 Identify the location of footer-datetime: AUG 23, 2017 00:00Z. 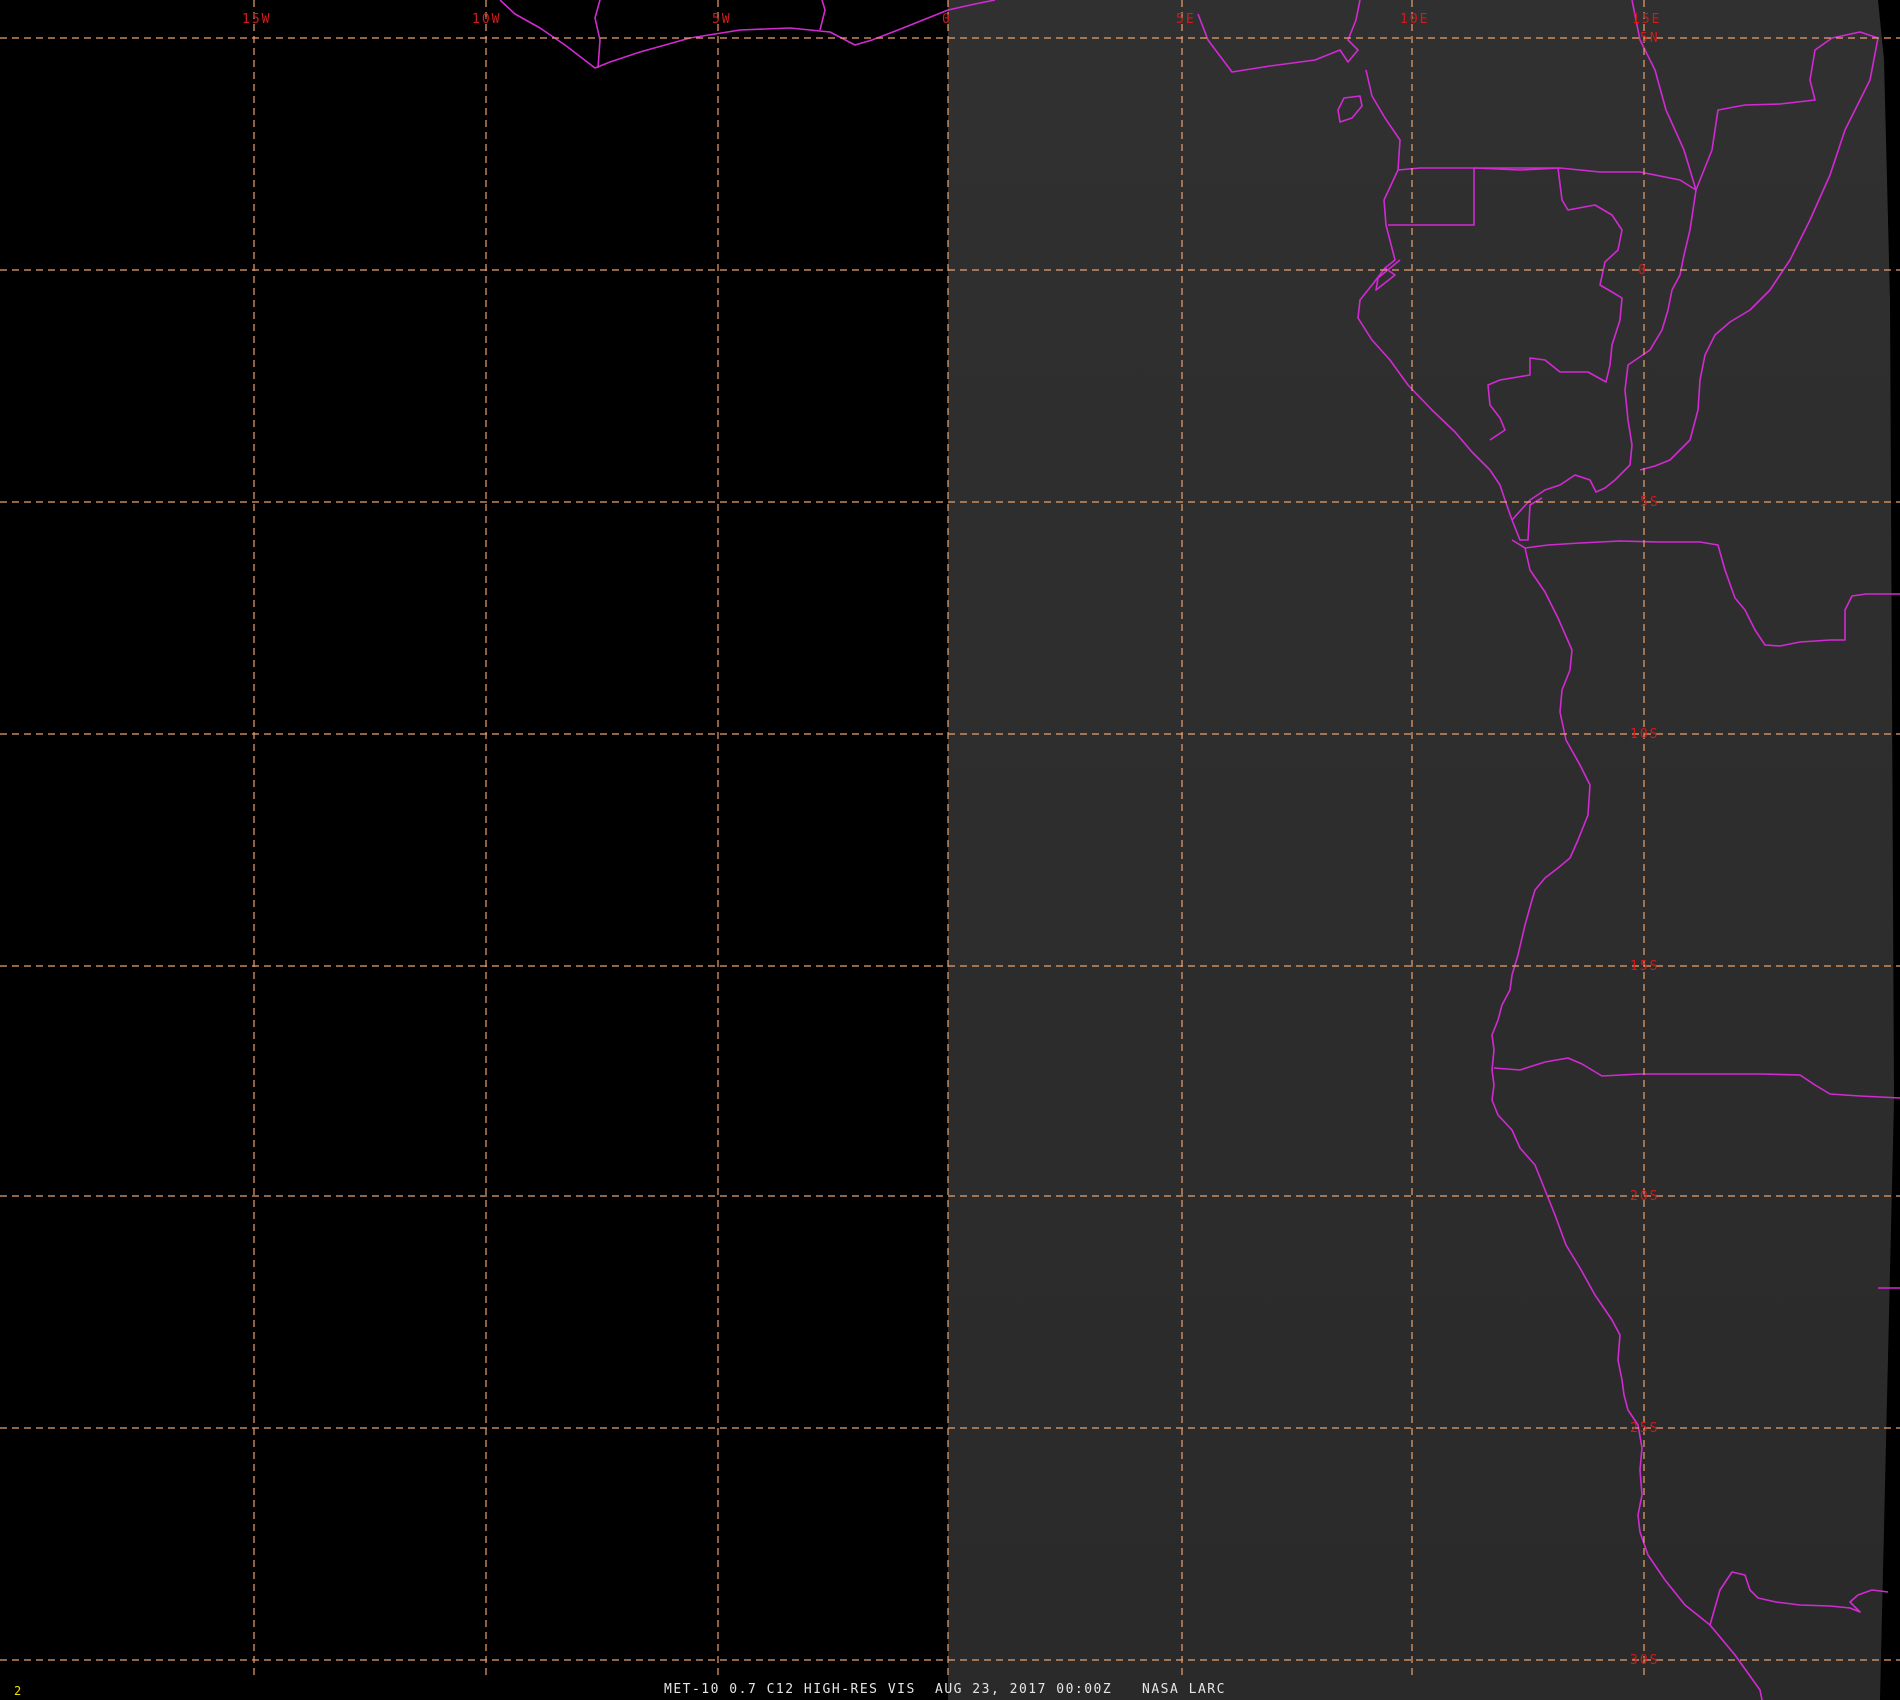
(1024, 1689).